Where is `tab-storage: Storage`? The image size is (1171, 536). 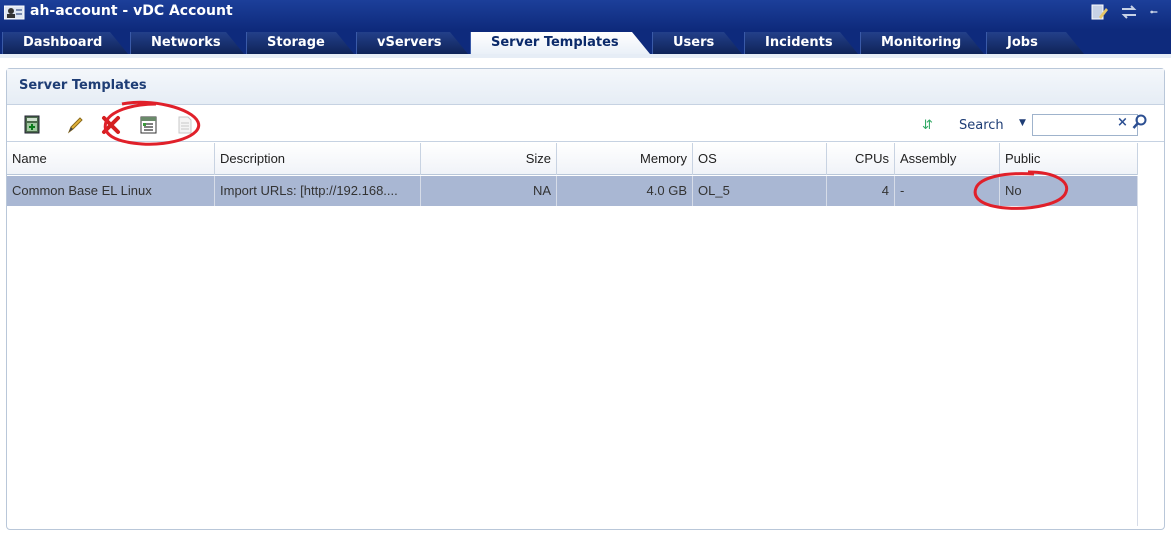 tab-storage: Storage is located at coordinates (300, 43).